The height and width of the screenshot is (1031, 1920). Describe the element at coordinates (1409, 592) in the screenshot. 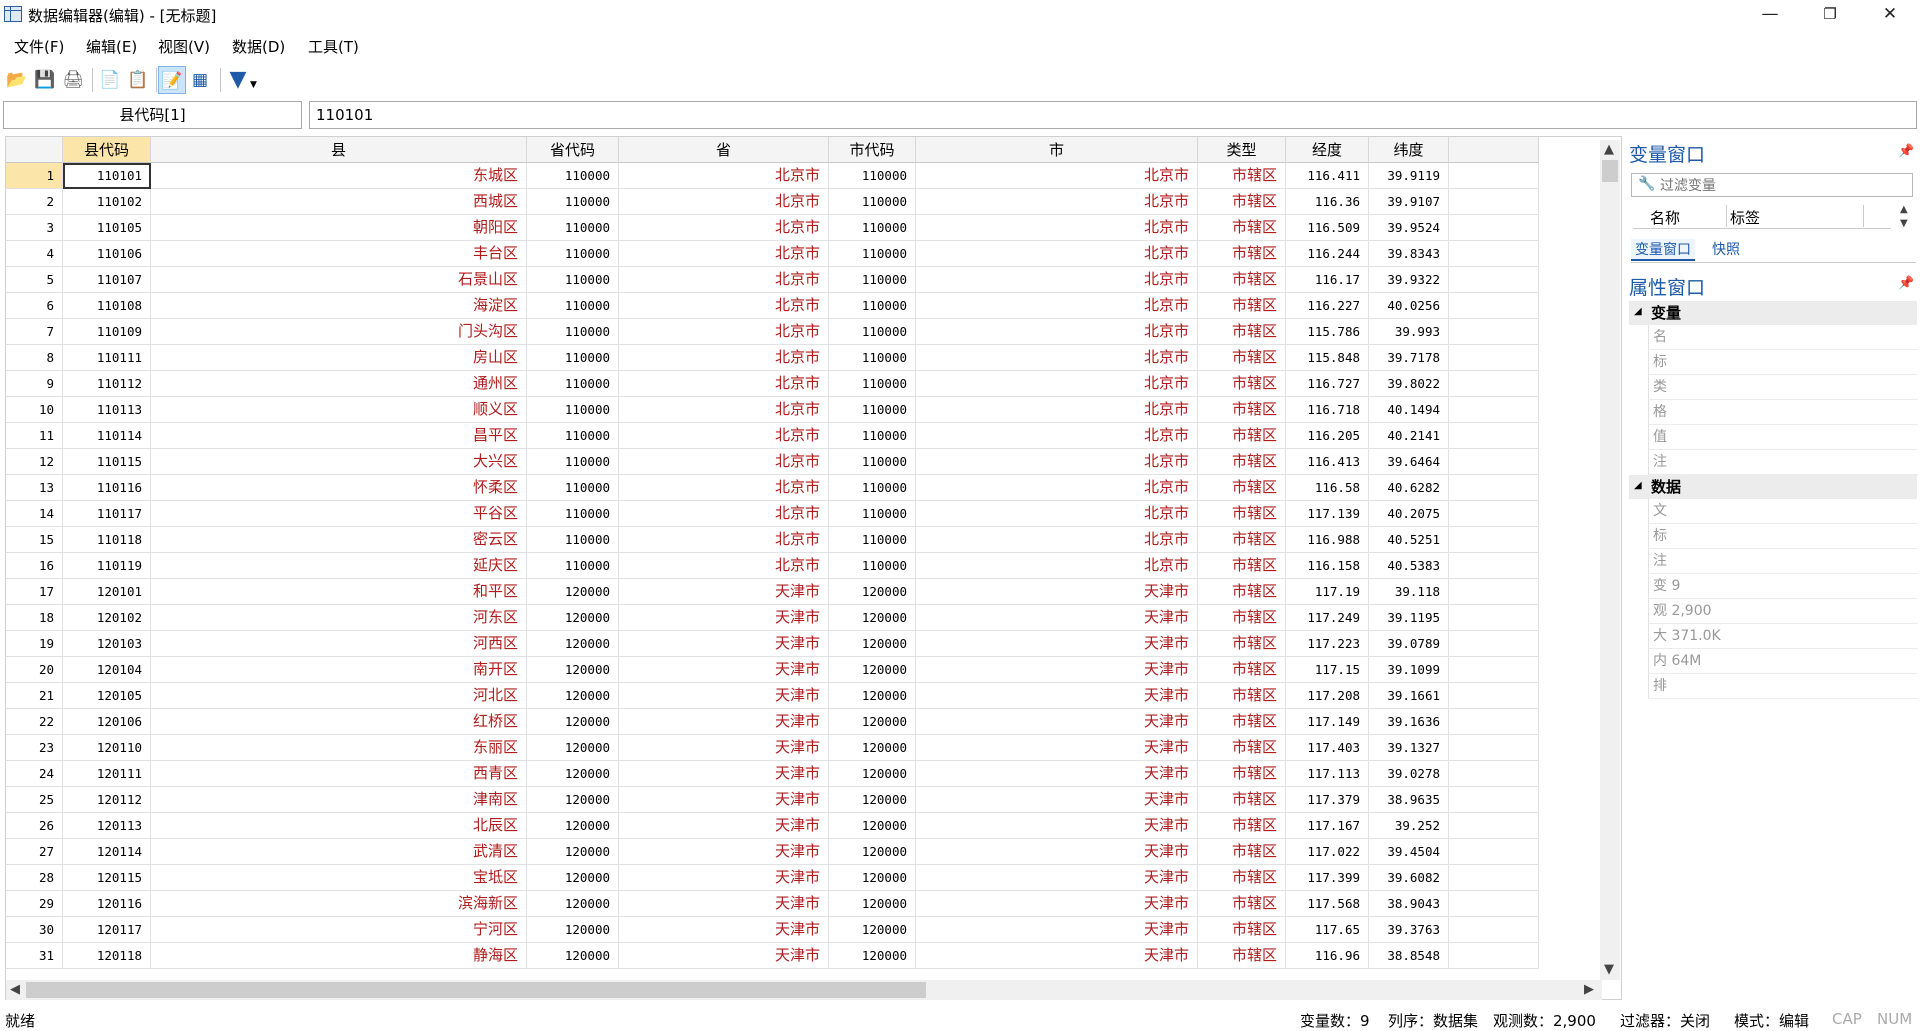

I see `grid-cell: 39.118` at that location.